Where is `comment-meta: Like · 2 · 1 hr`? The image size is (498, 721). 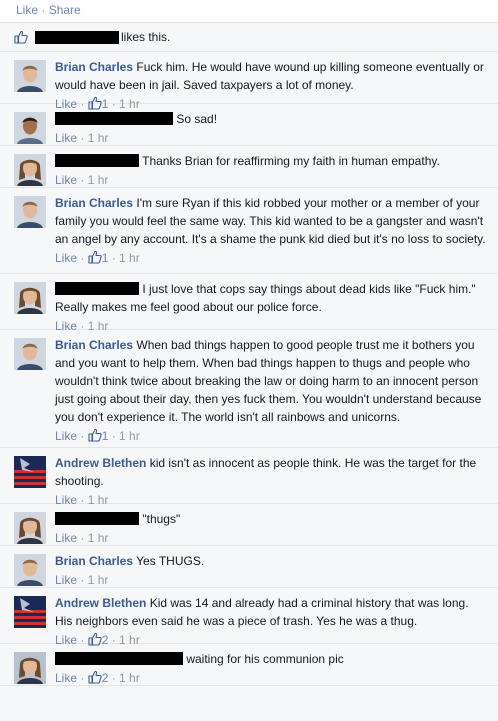 comment-meta: Like · 2 · 1 hr is located at coordinates (97, 677).